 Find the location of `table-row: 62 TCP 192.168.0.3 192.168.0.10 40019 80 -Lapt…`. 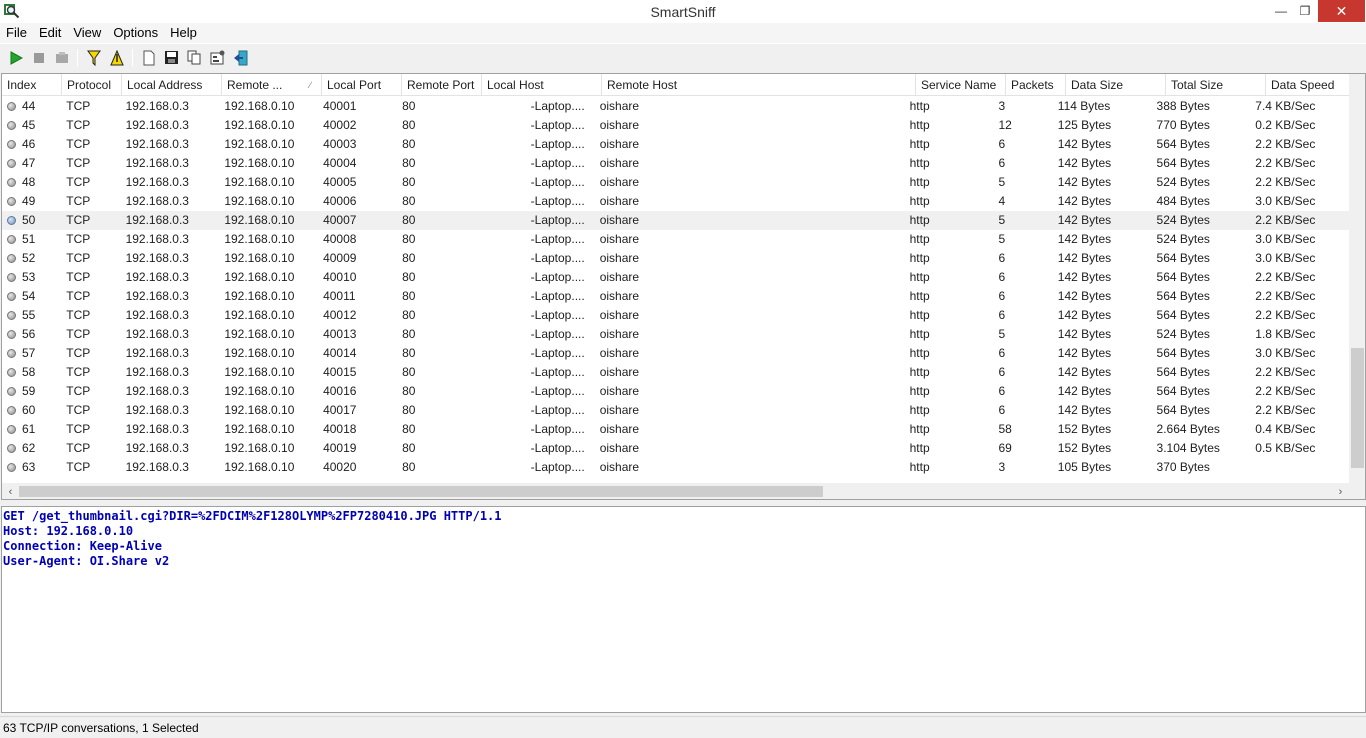

table-row: 62 TCP 192.168.0.3 192.168.0.10 40019 80 -Lapt… is located at coordinates (675, 448).